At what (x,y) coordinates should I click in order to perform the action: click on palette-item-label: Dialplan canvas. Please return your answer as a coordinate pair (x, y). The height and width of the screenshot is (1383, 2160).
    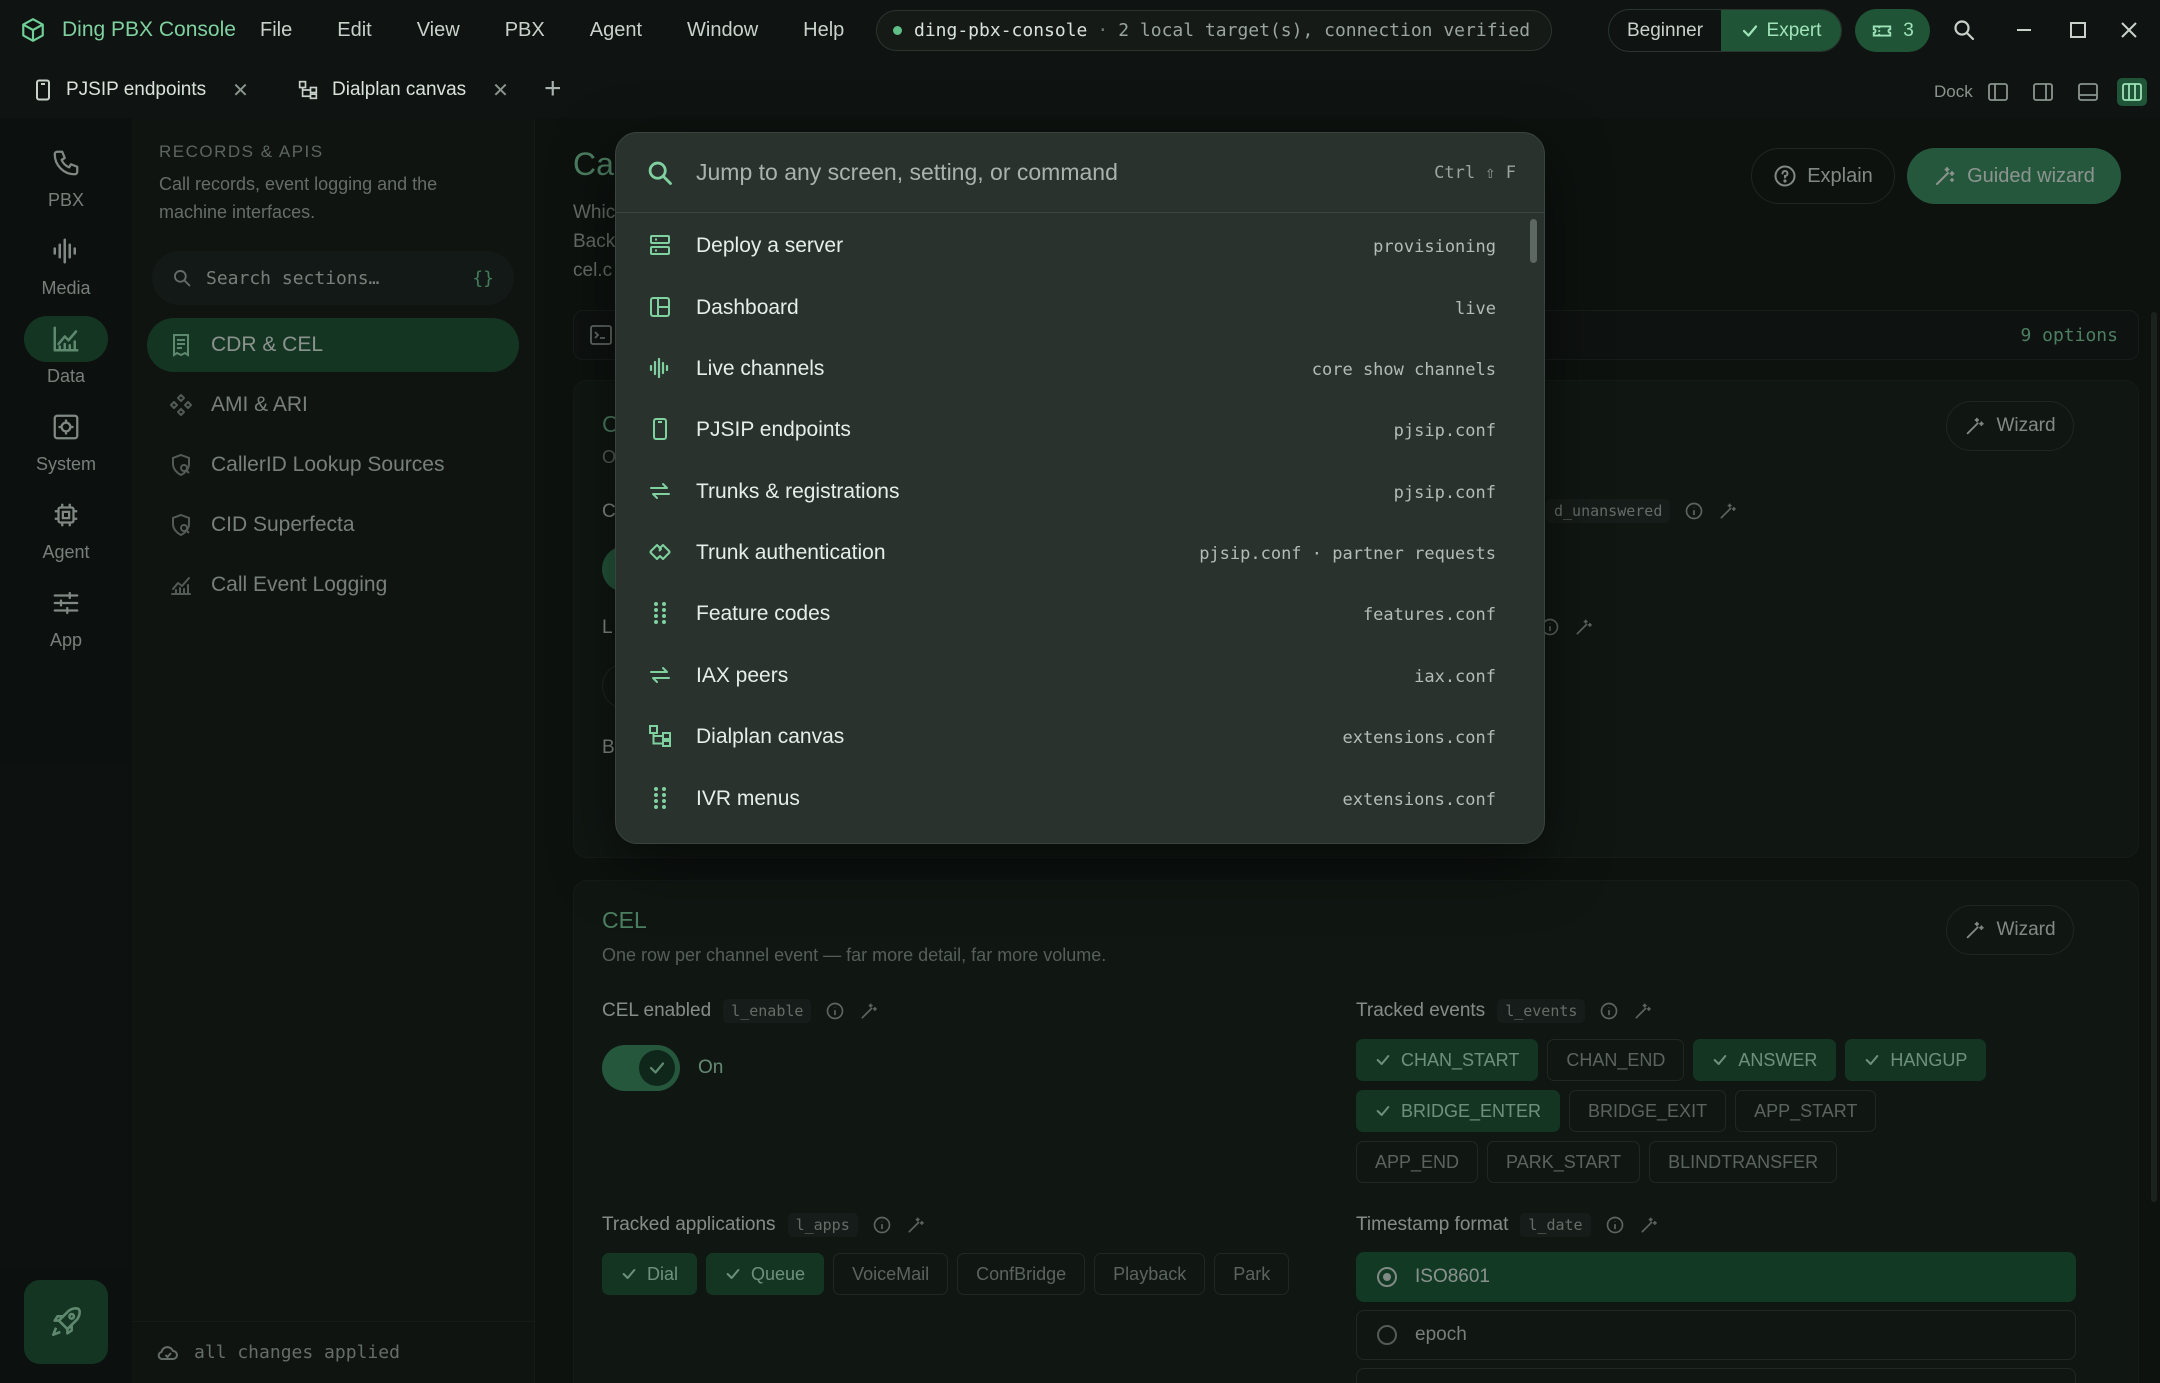
    Looking at the image, I should click on (770, 736).